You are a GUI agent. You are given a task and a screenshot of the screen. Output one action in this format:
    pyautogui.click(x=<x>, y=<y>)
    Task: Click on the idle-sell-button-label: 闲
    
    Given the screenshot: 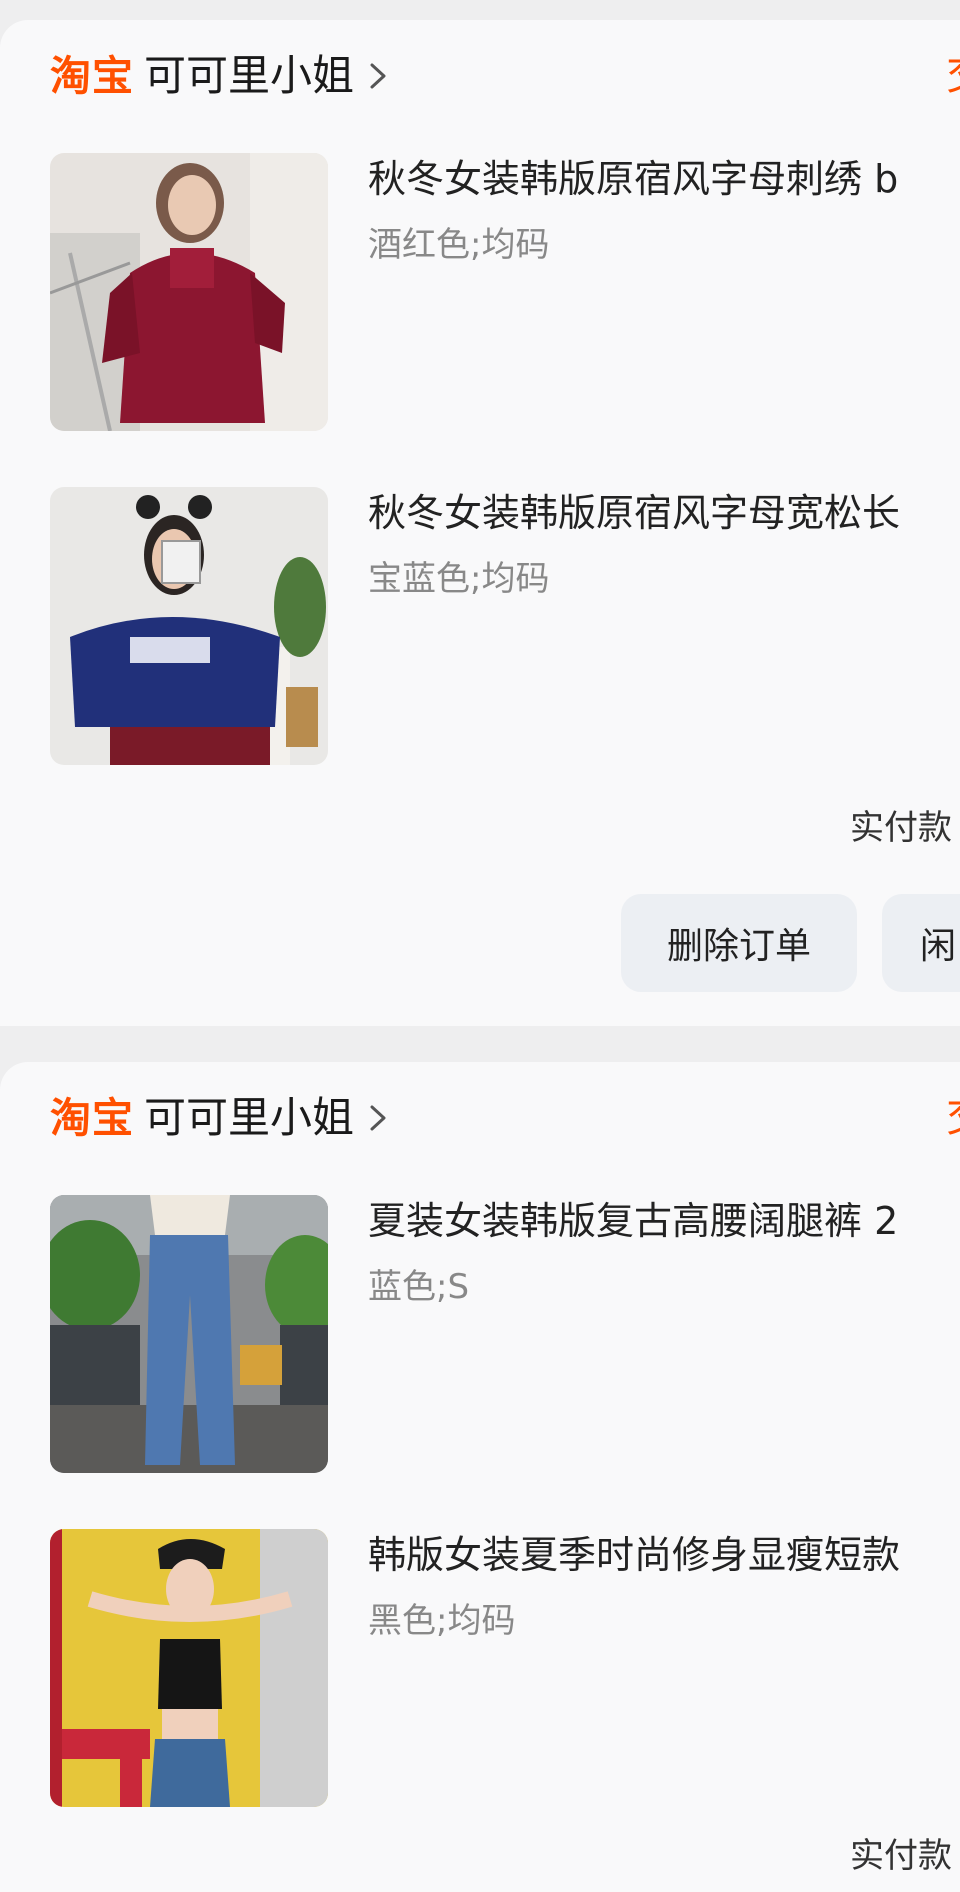 What is the action you would take?
    pyautogui.click(x=938, y=946)
    